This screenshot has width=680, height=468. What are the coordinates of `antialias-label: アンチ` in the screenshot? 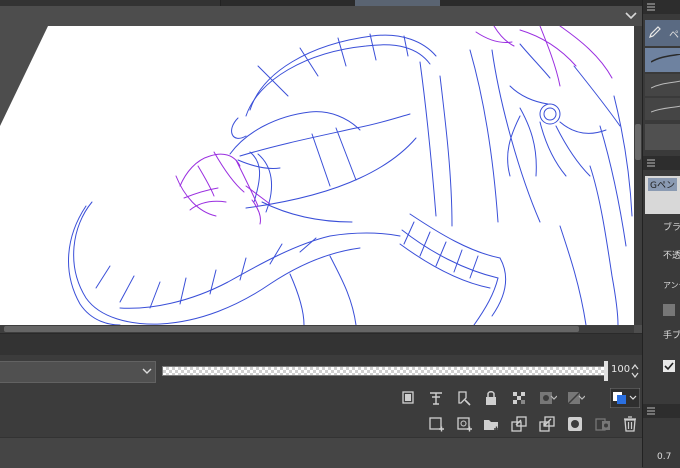 It's located at (671, 285).